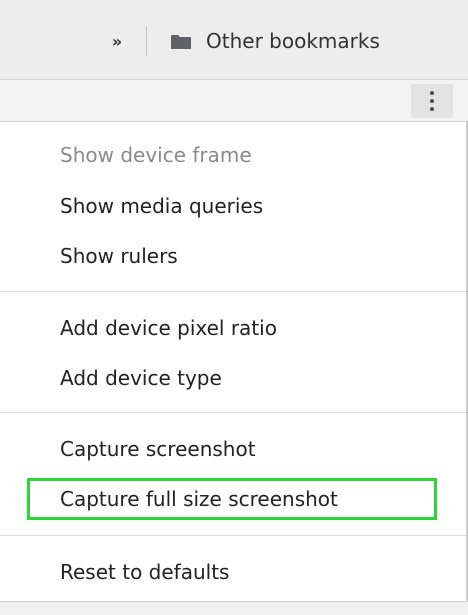  Describe the element at coordinates (146, 41) in the screenshot. I see `bookmarks-bar-divider` at that location.